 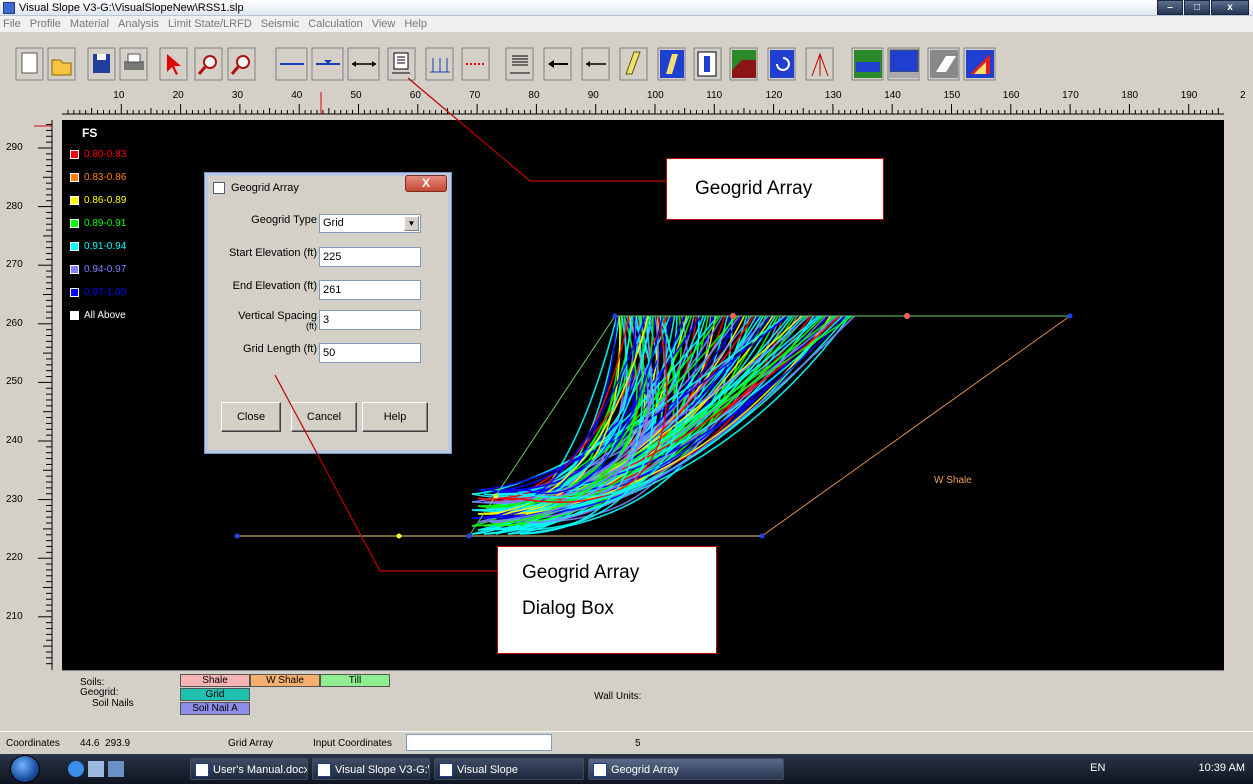 I want to click on ruler-tick-label: 70, so click(x=475, y=95).